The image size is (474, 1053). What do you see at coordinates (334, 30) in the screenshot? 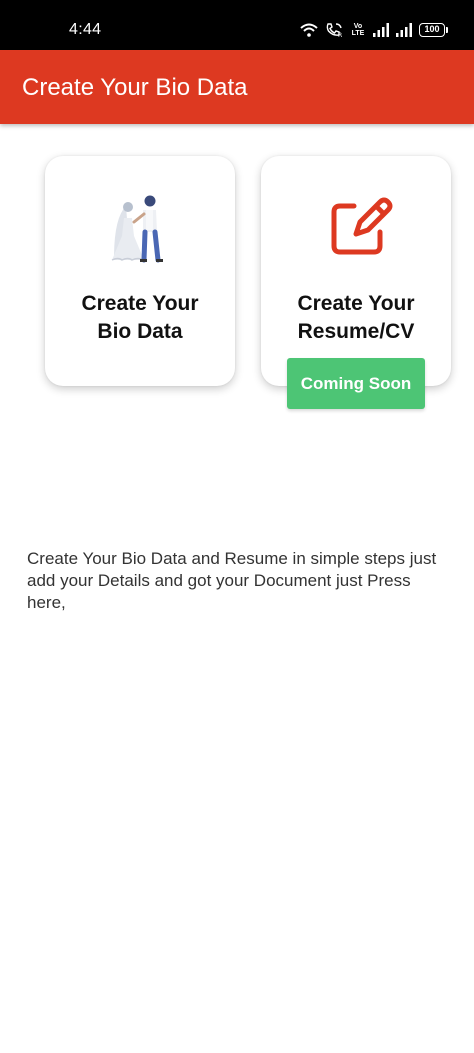
I see `wifi-calling-icon: R` at bounding box center [334, 30].